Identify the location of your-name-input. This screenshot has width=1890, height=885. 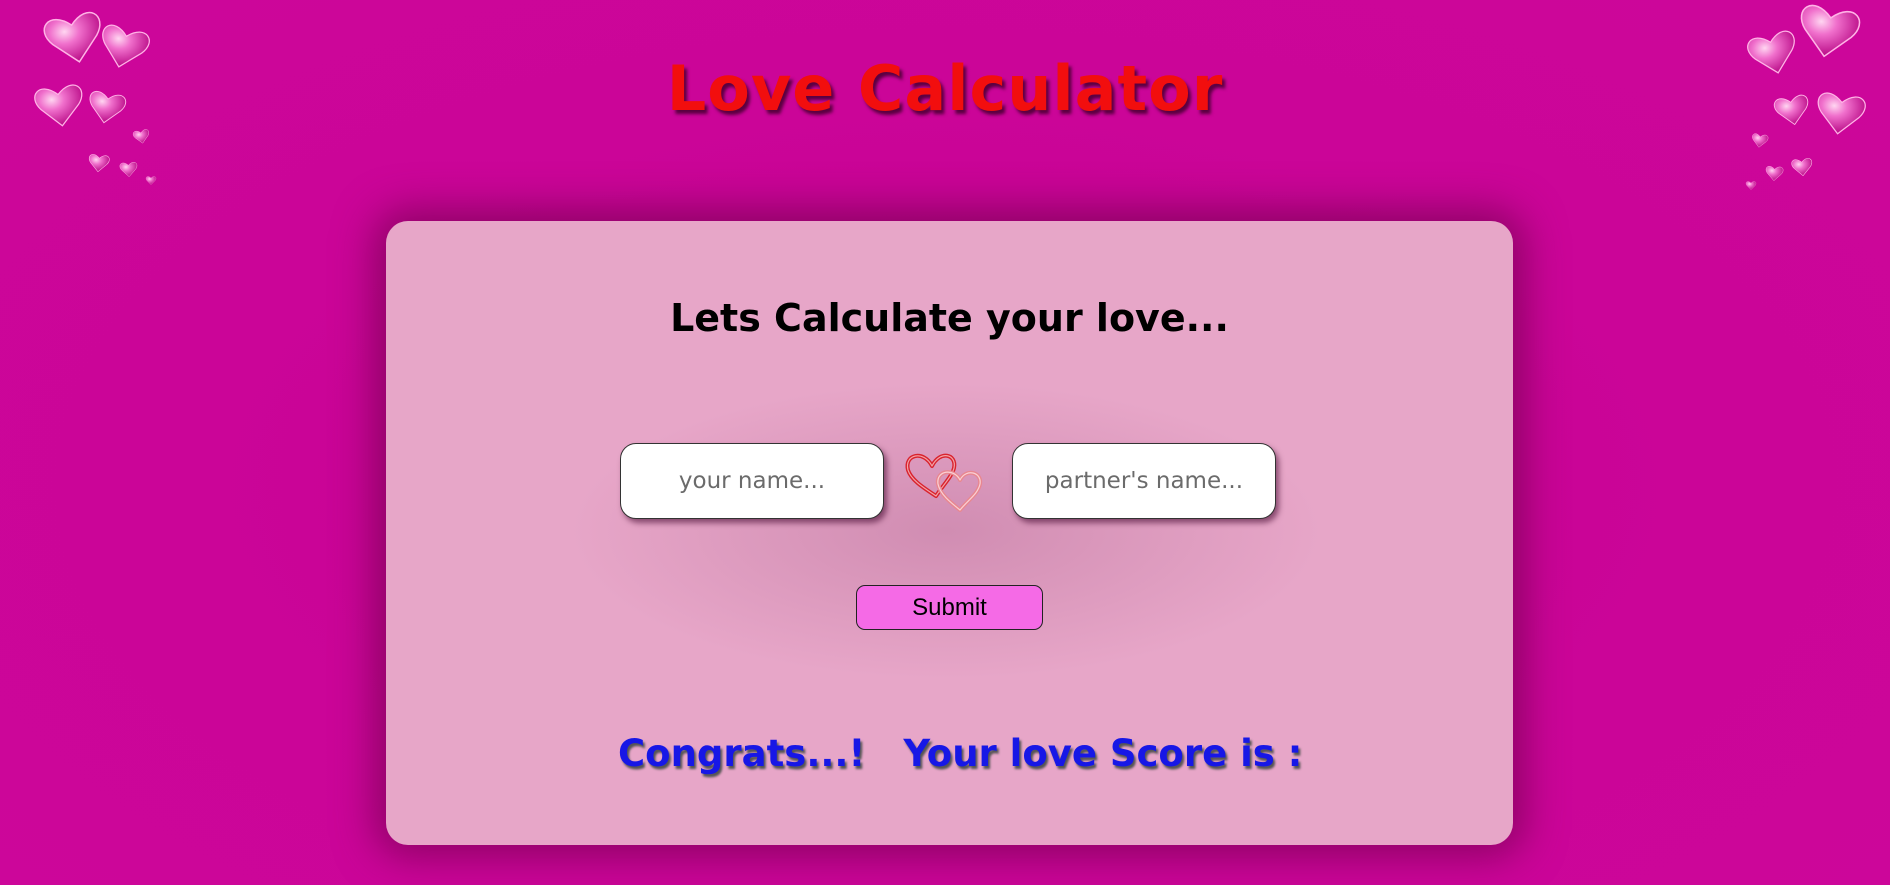
(752, 481).